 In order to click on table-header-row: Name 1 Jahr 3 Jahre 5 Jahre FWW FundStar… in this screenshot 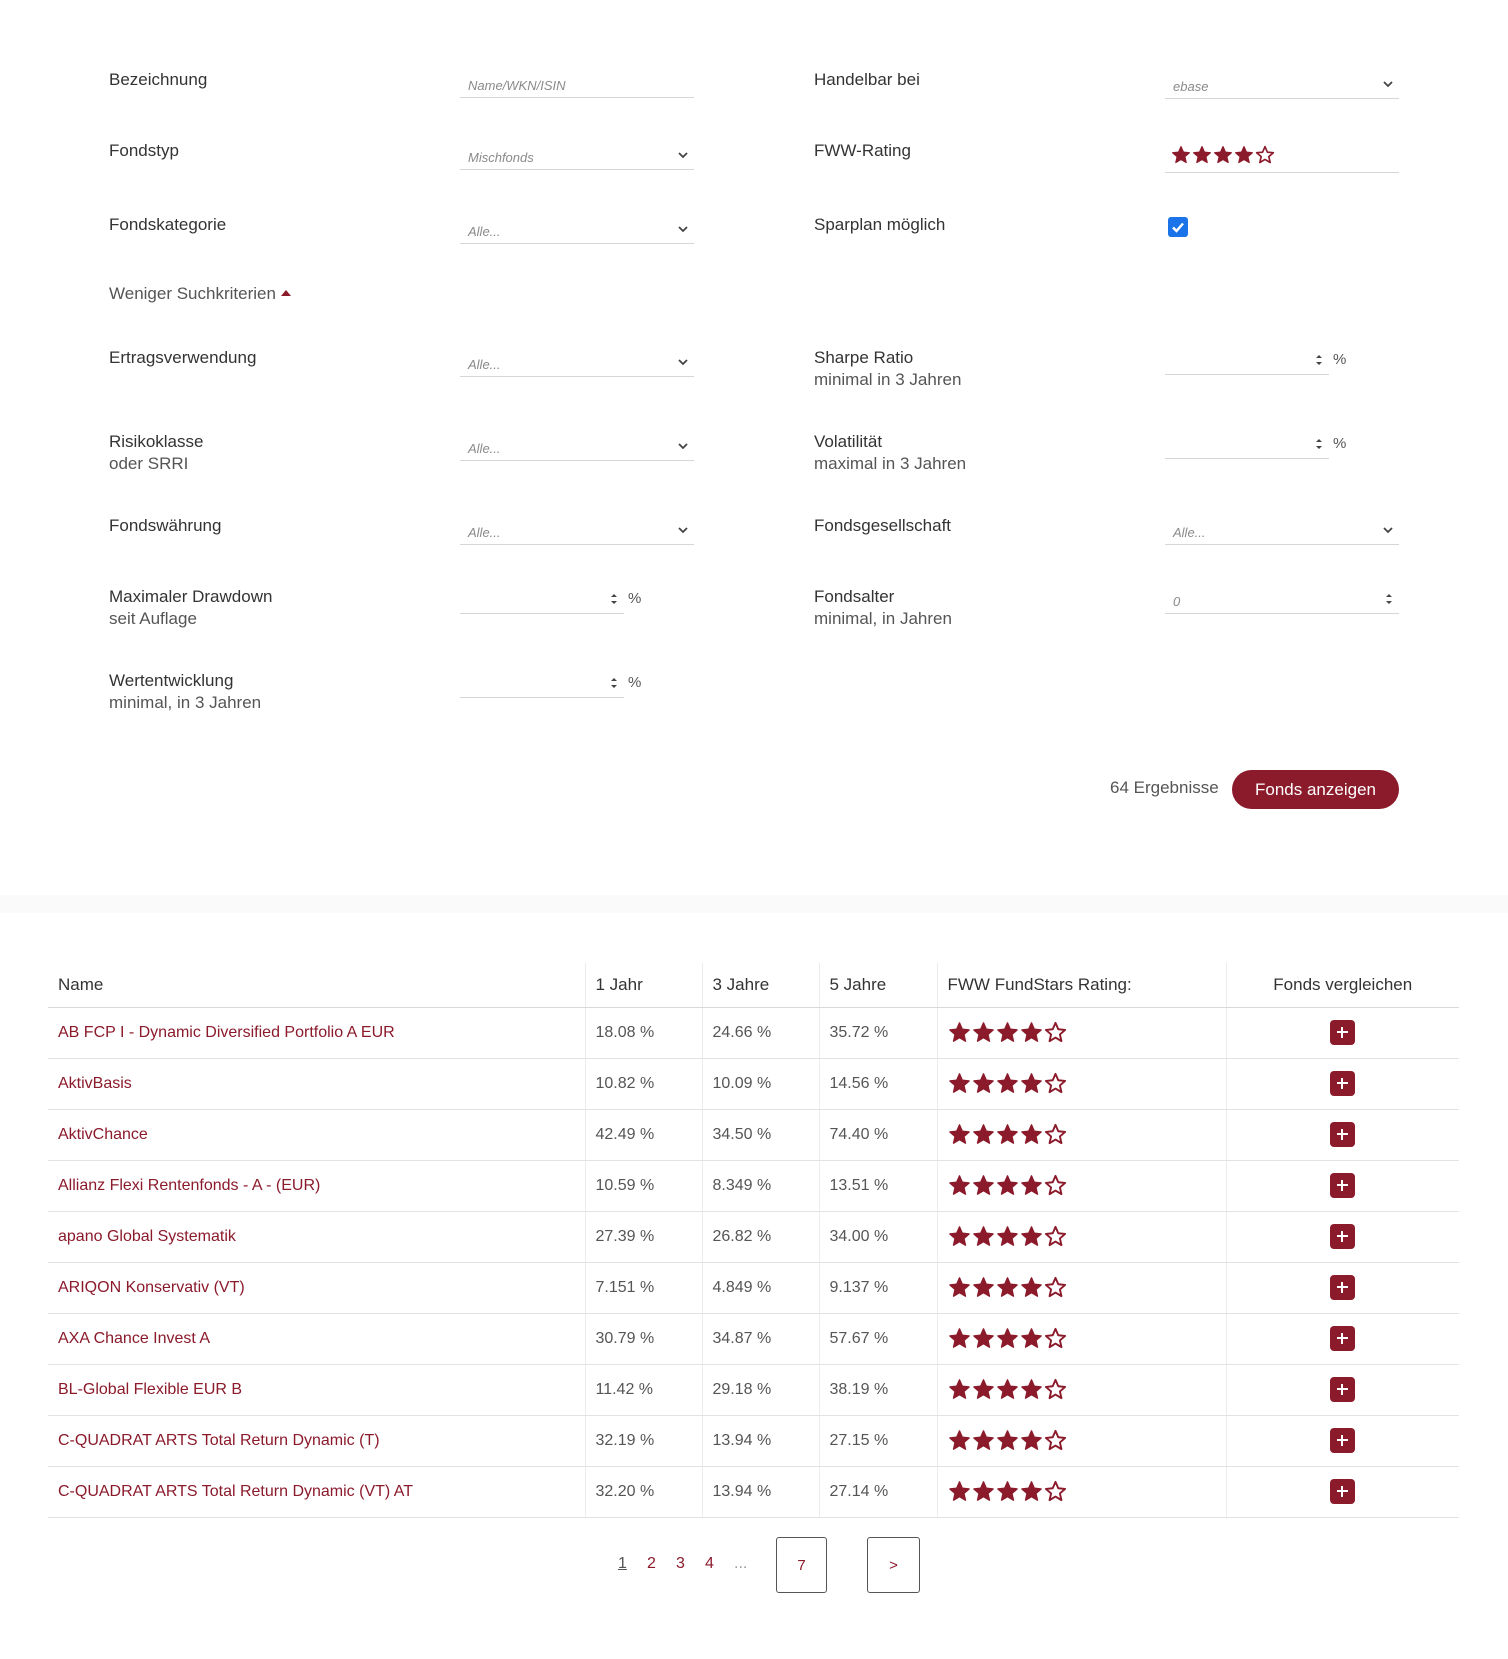, I will do `click(753, 985)`.